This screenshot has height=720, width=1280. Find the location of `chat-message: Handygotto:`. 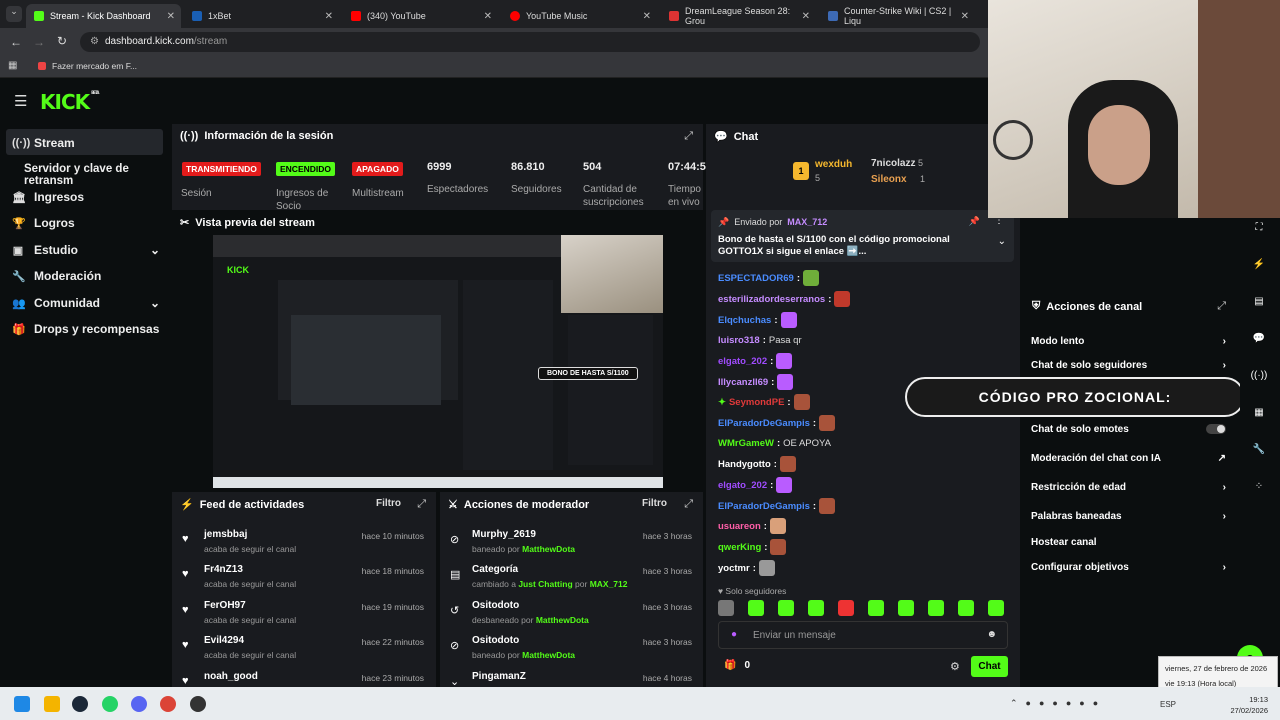

chat-message: Handygotto: is located at coordinates (757, 464).